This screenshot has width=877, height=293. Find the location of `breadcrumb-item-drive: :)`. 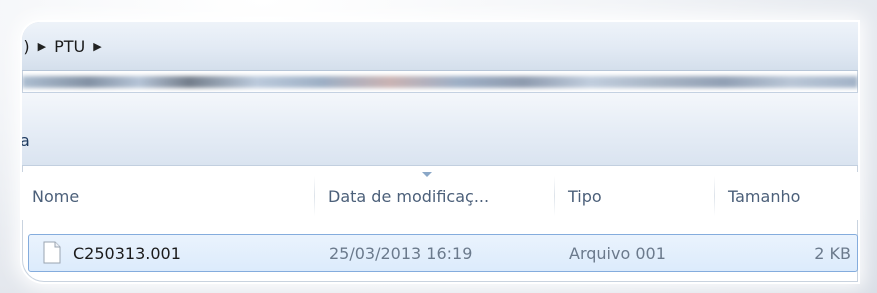

breadcrumb-item-drive: :) is located at coordinates (26, 46).